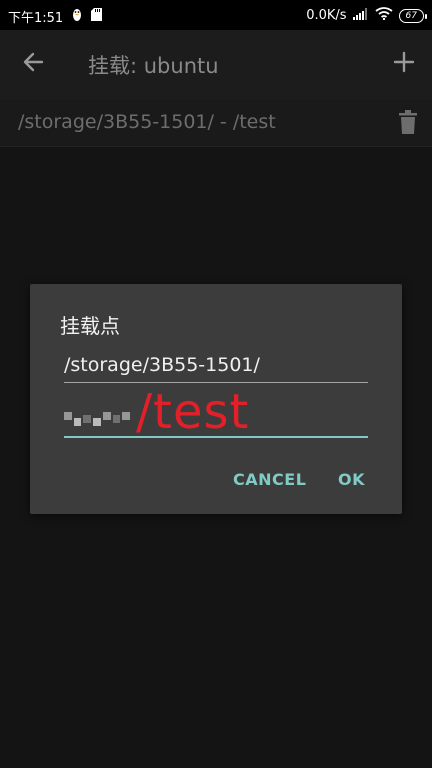  Describe the element at coordinates (326, 15) in the screenshot. I see `network-speed: 0.0K/s` at that location.